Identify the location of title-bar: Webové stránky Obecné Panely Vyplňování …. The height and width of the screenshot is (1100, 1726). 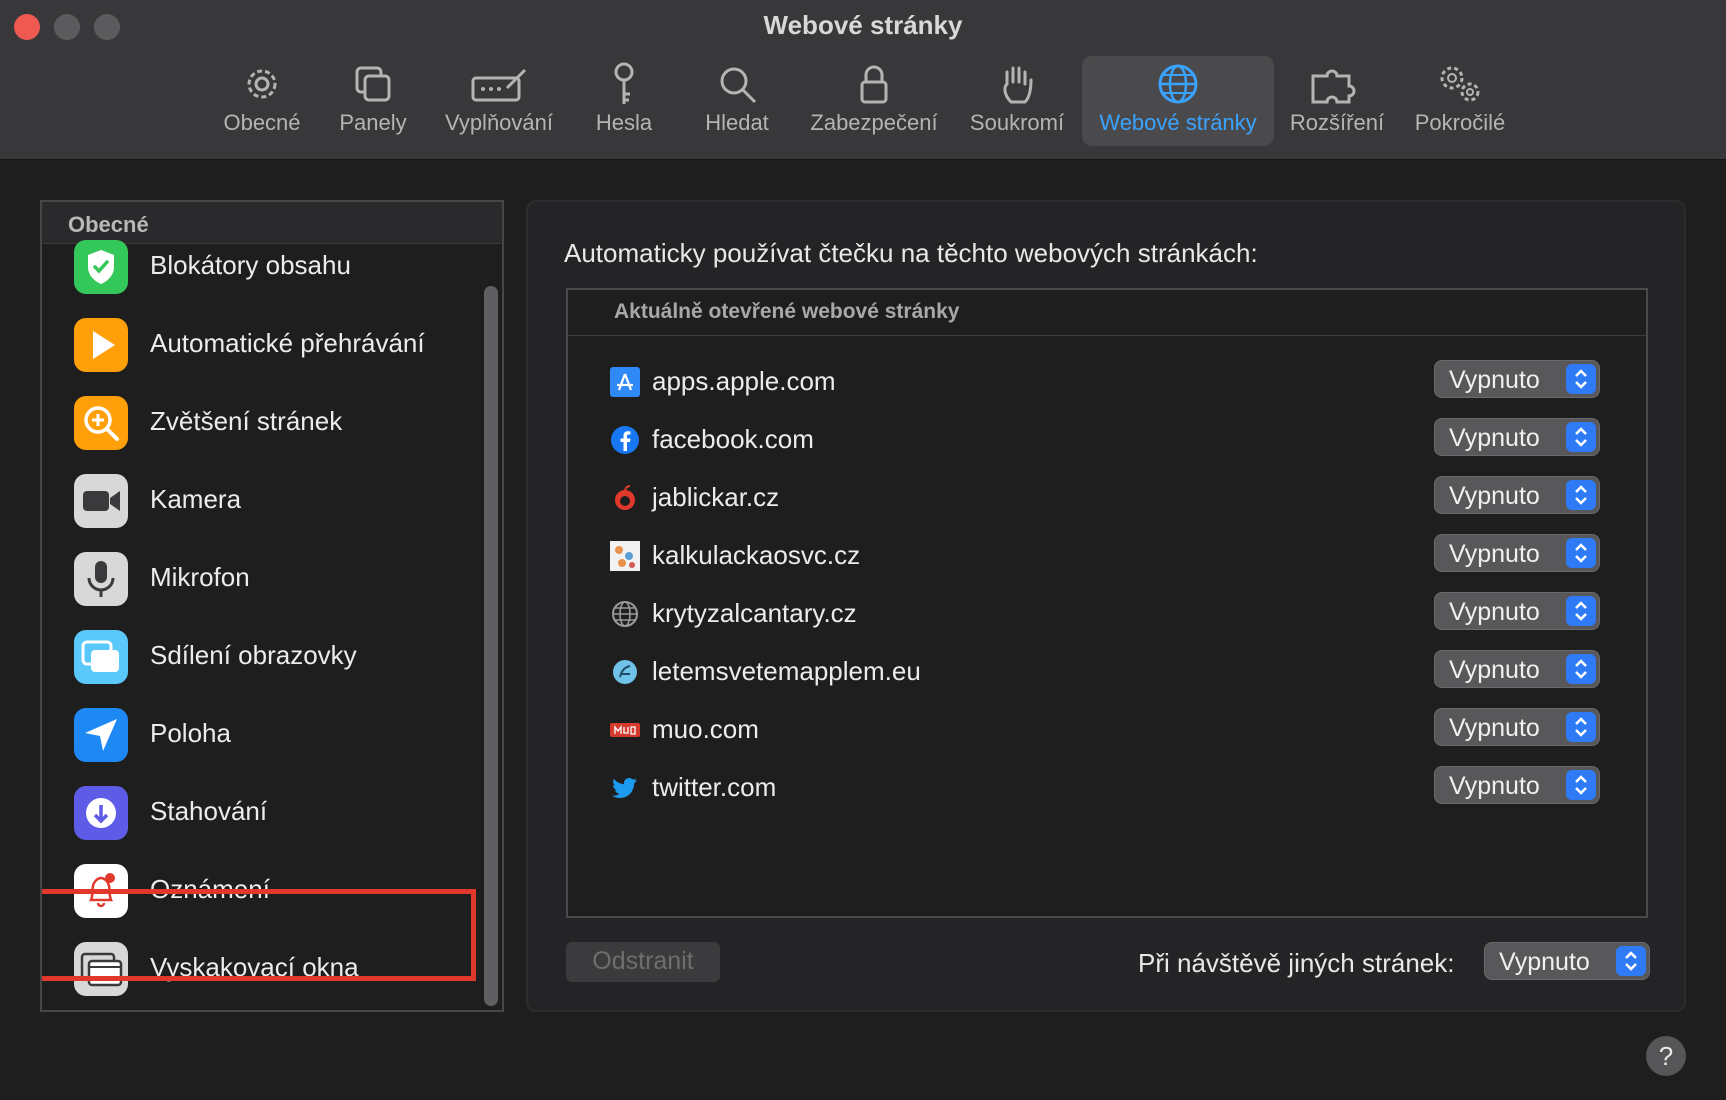
(863, 80).